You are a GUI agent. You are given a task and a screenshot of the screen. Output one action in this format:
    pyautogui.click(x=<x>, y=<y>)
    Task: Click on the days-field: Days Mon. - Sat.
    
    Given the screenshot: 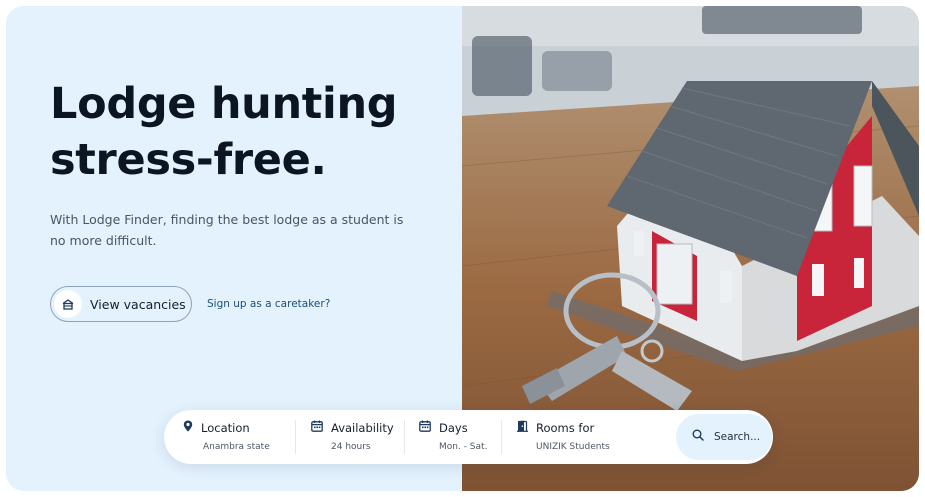 What is the action you would take?
    pyautogui.click(x=461, y=437)
    